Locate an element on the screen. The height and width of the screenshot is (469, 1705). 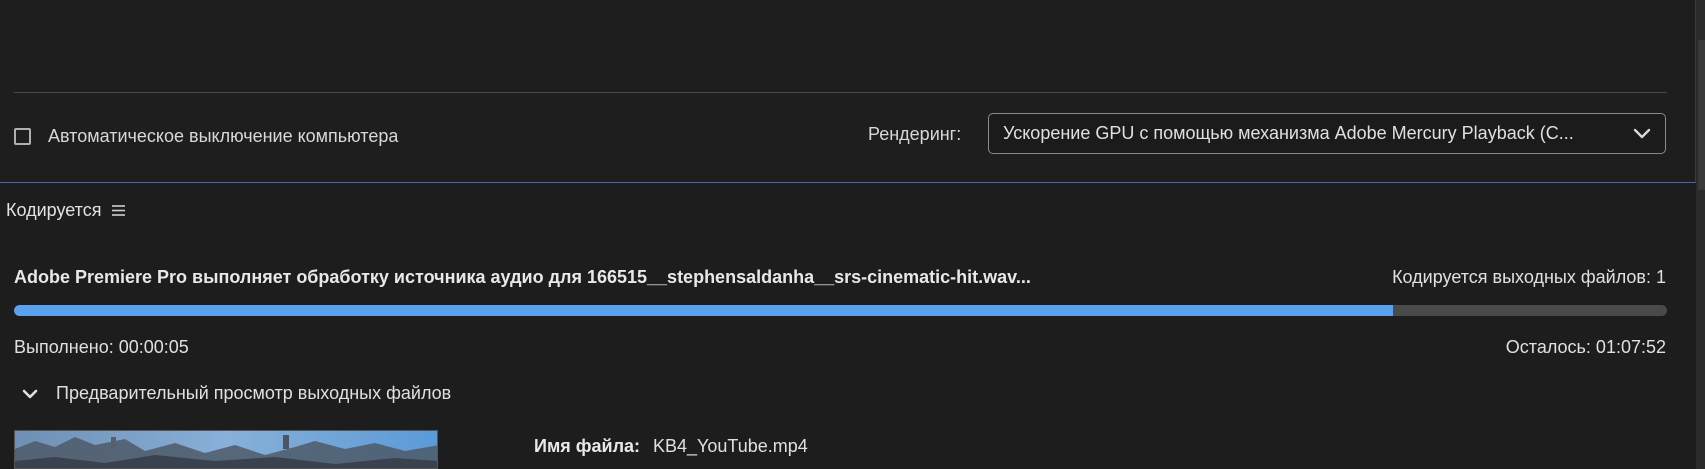
thumbnail-image is located at coordinates (226, 449).